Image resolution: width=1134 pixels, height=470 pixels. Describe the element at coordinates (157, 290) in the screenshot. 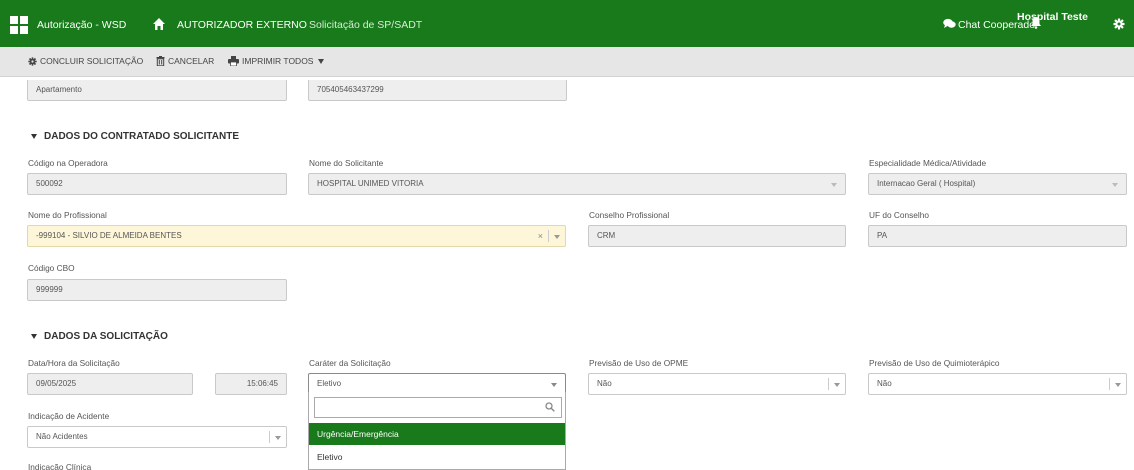

I see `codigo-cbo-field: 999999` at that location.